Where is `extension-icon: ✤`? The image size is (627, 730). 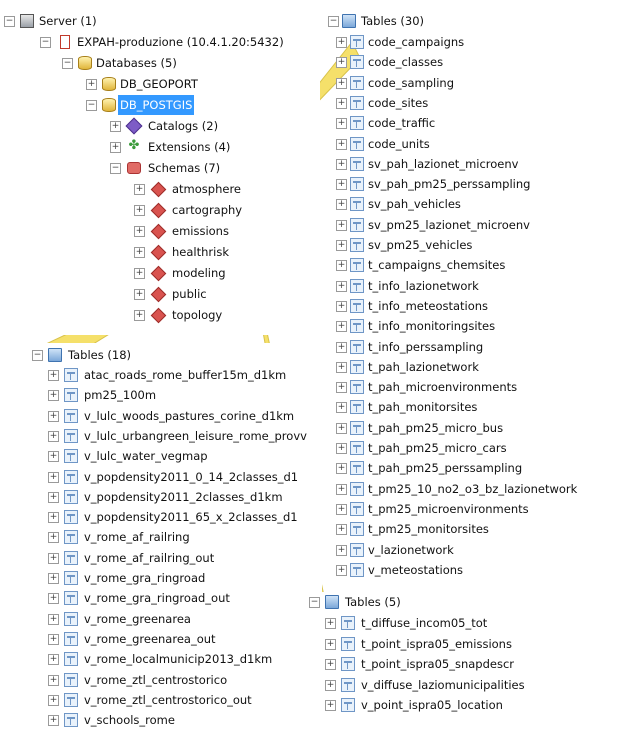 extension-icon: ✤ is located at coordinates (134, 145).